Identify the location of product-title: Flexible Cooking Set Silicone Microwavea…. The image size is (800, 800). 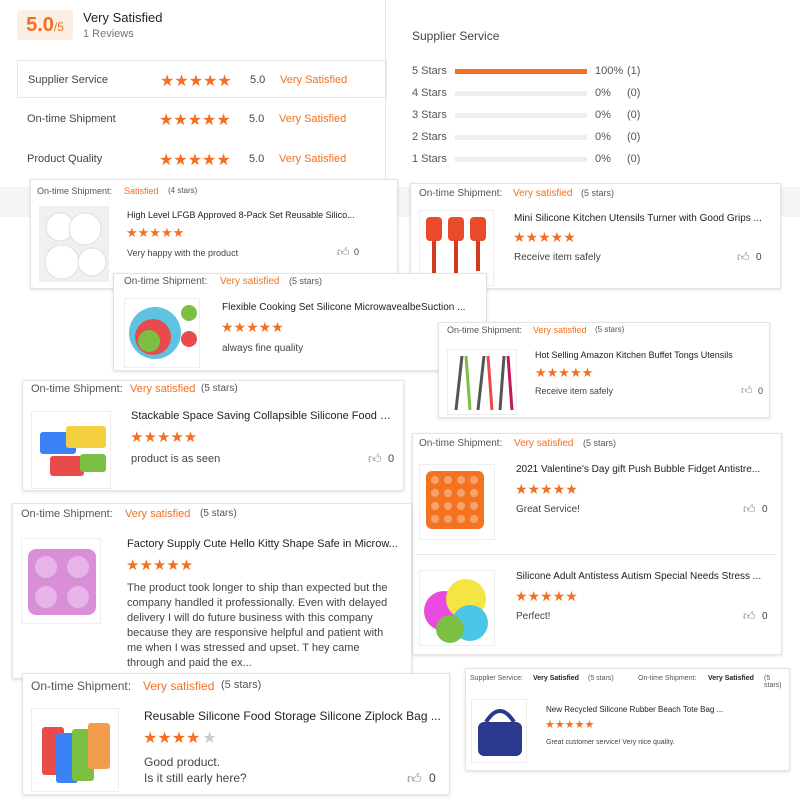
(348, 307).